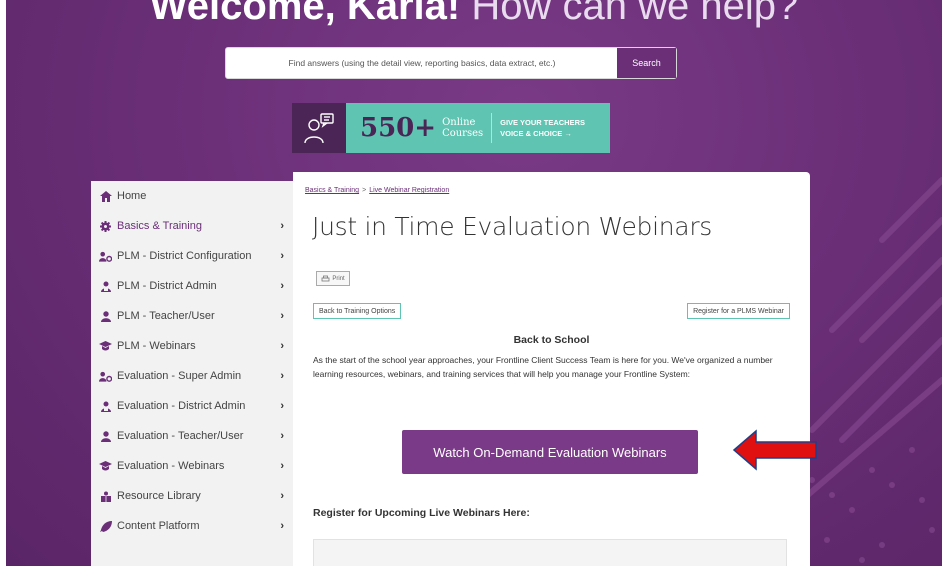 Image resolution: width=942 pixels, height=566 pixels. I want to click on breadcrumb-basics-training: Basics & Training, so click(332, 190).